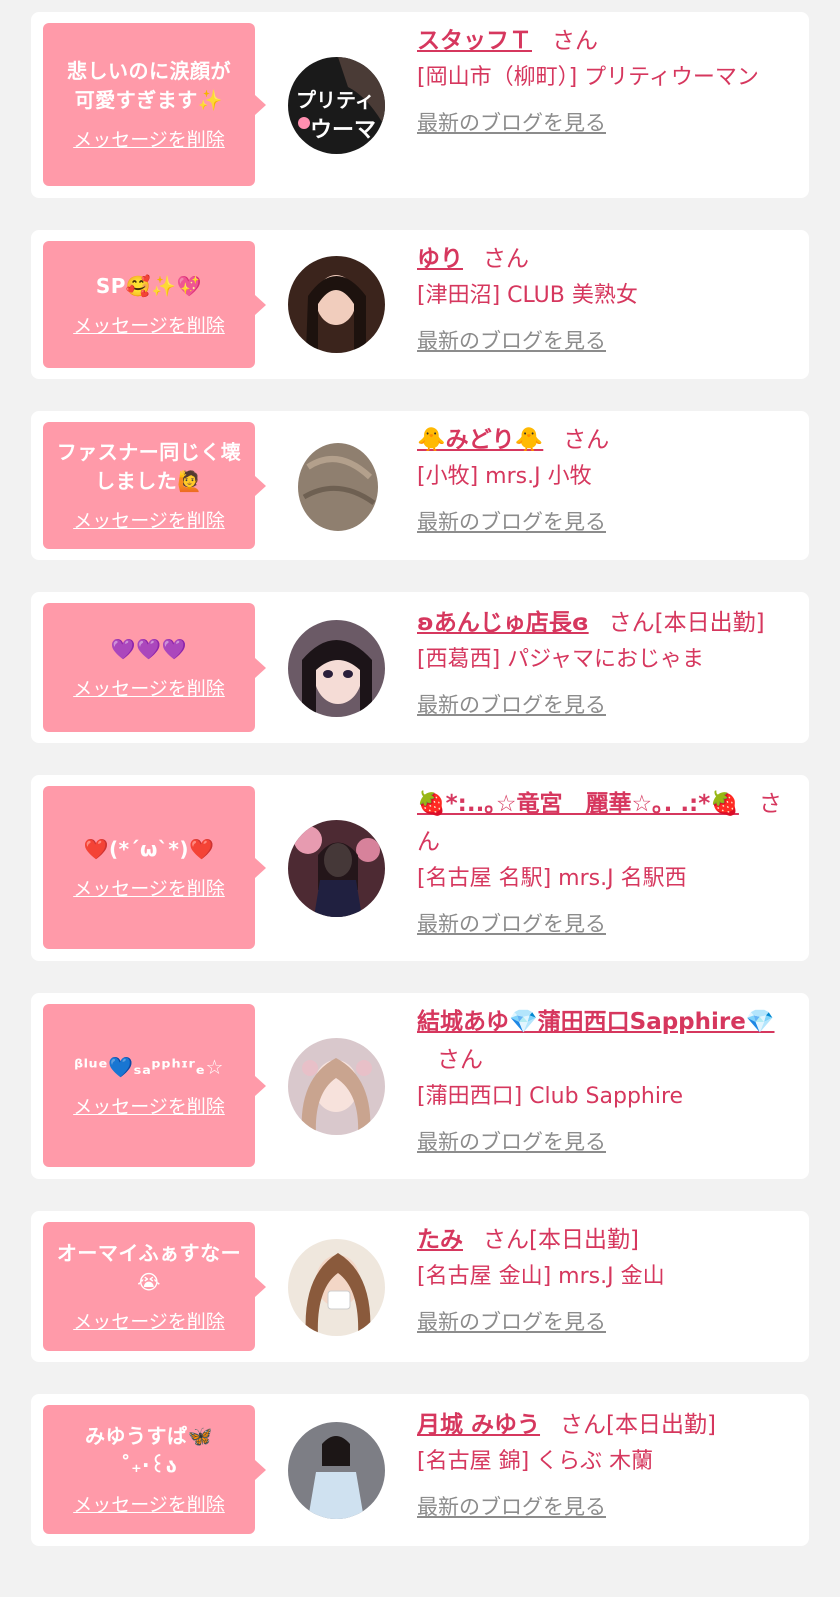 The width and height of the screenshot is (840, 1597). I want to click on message-bubble: オーマイふぁすなー😭 メッセージを削除, so click(154, 1286).